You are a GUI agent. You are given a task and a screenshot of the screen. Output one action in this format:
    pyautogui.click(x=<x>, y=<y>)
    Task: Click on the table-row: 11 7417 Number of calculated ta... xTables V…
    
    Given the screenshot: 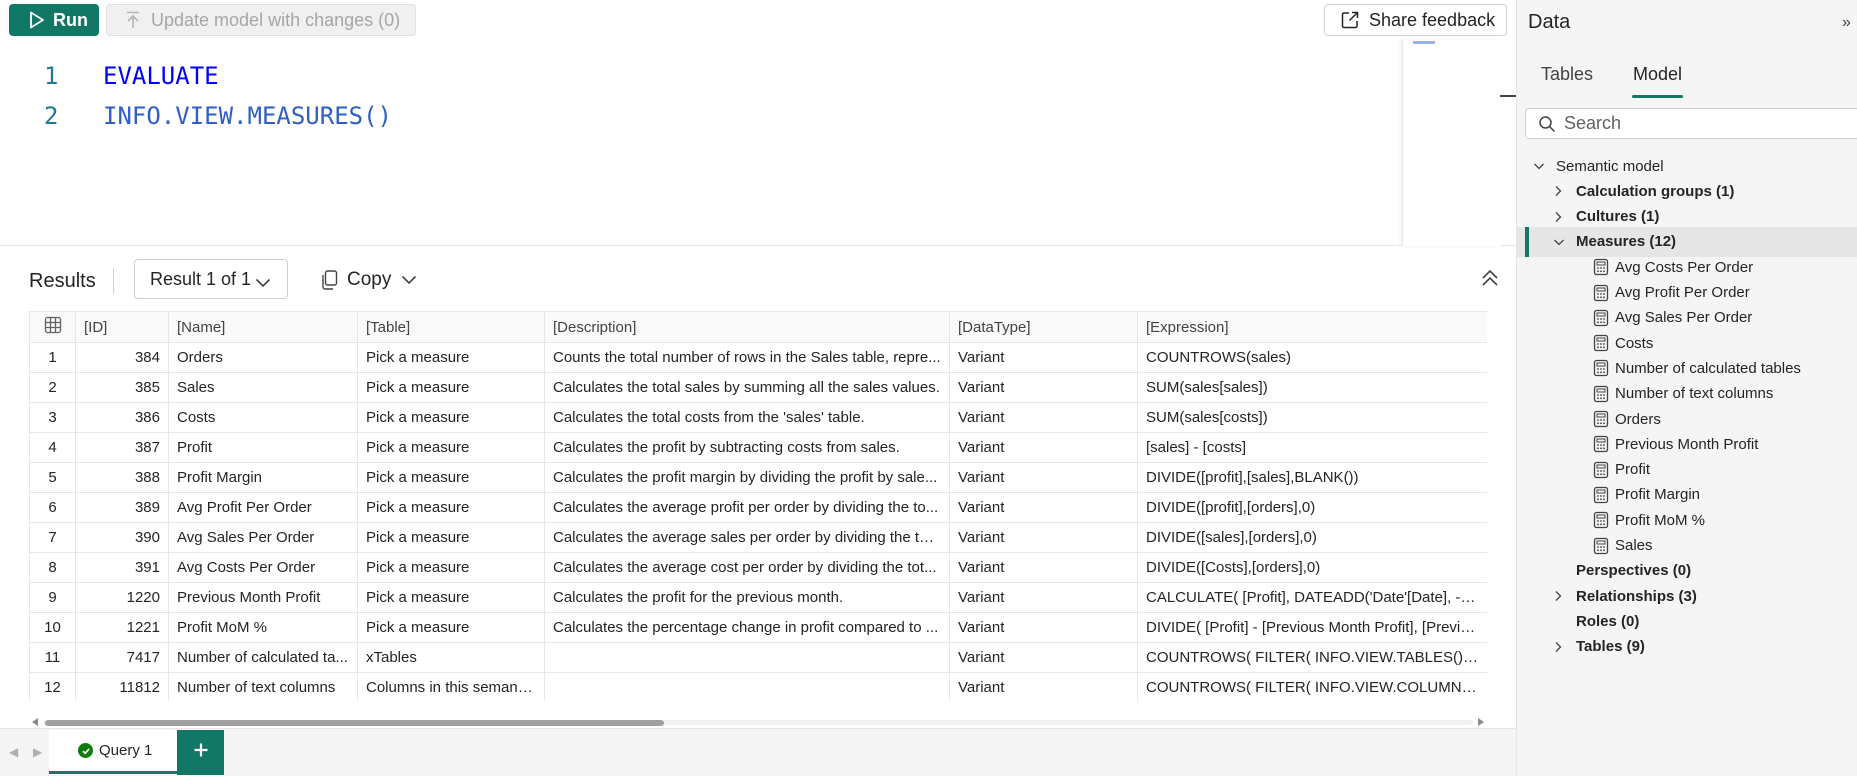 What is the action you would take?
    pyautogui.click(x=758, y=657)
    